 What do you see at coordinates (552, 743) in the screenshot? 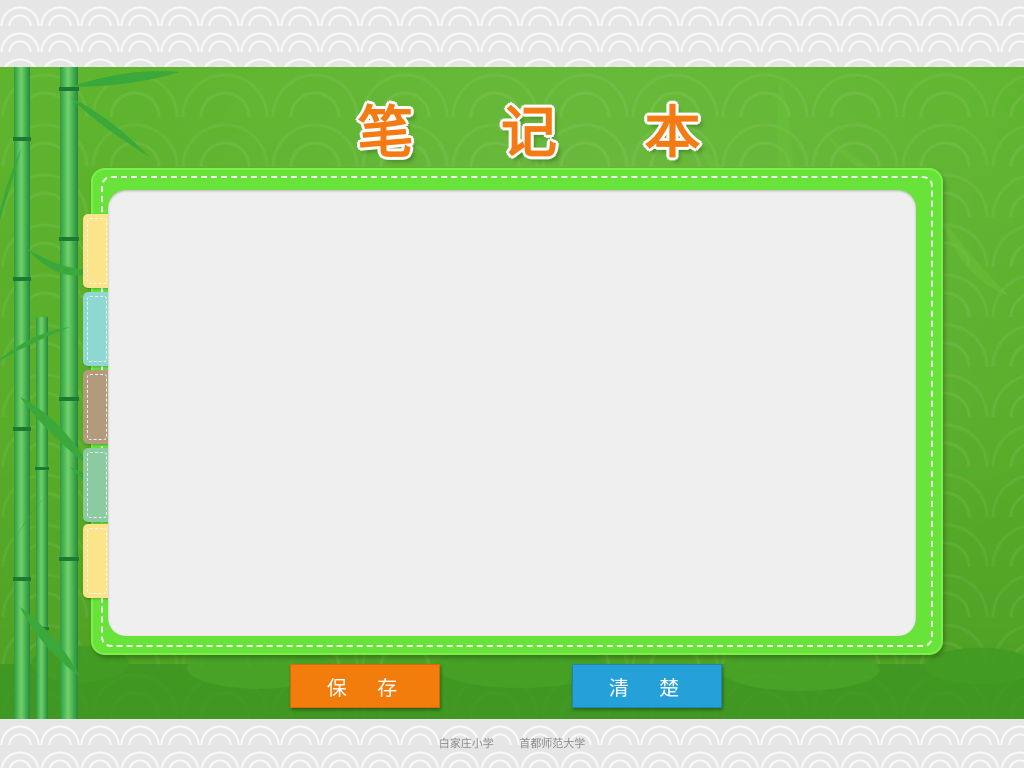
I see `footer-university: 首都师范大学` at bounding box center [552, 743].